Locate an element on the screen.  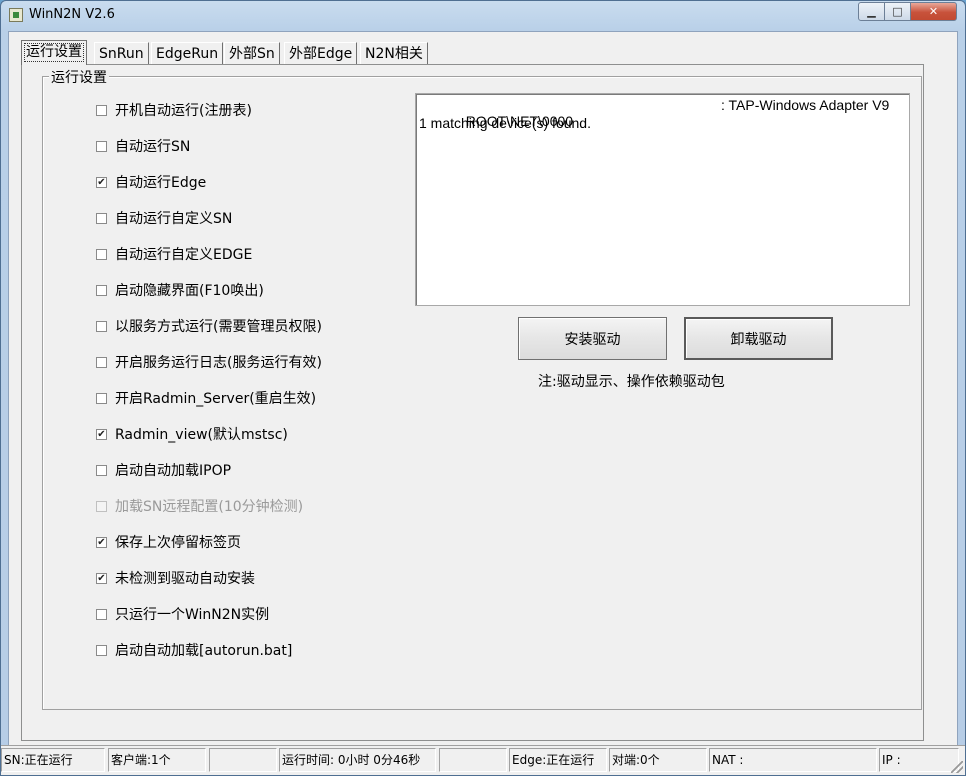
checkbox-label: 保存上次停留标签页 is located at coordinates (178, 543).